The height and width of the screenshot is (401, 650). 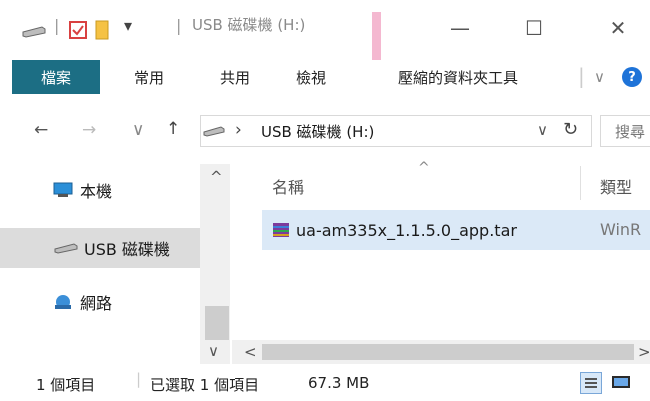 I want to click on search-placeholder: 搜尋, so click(x=630, y=132).